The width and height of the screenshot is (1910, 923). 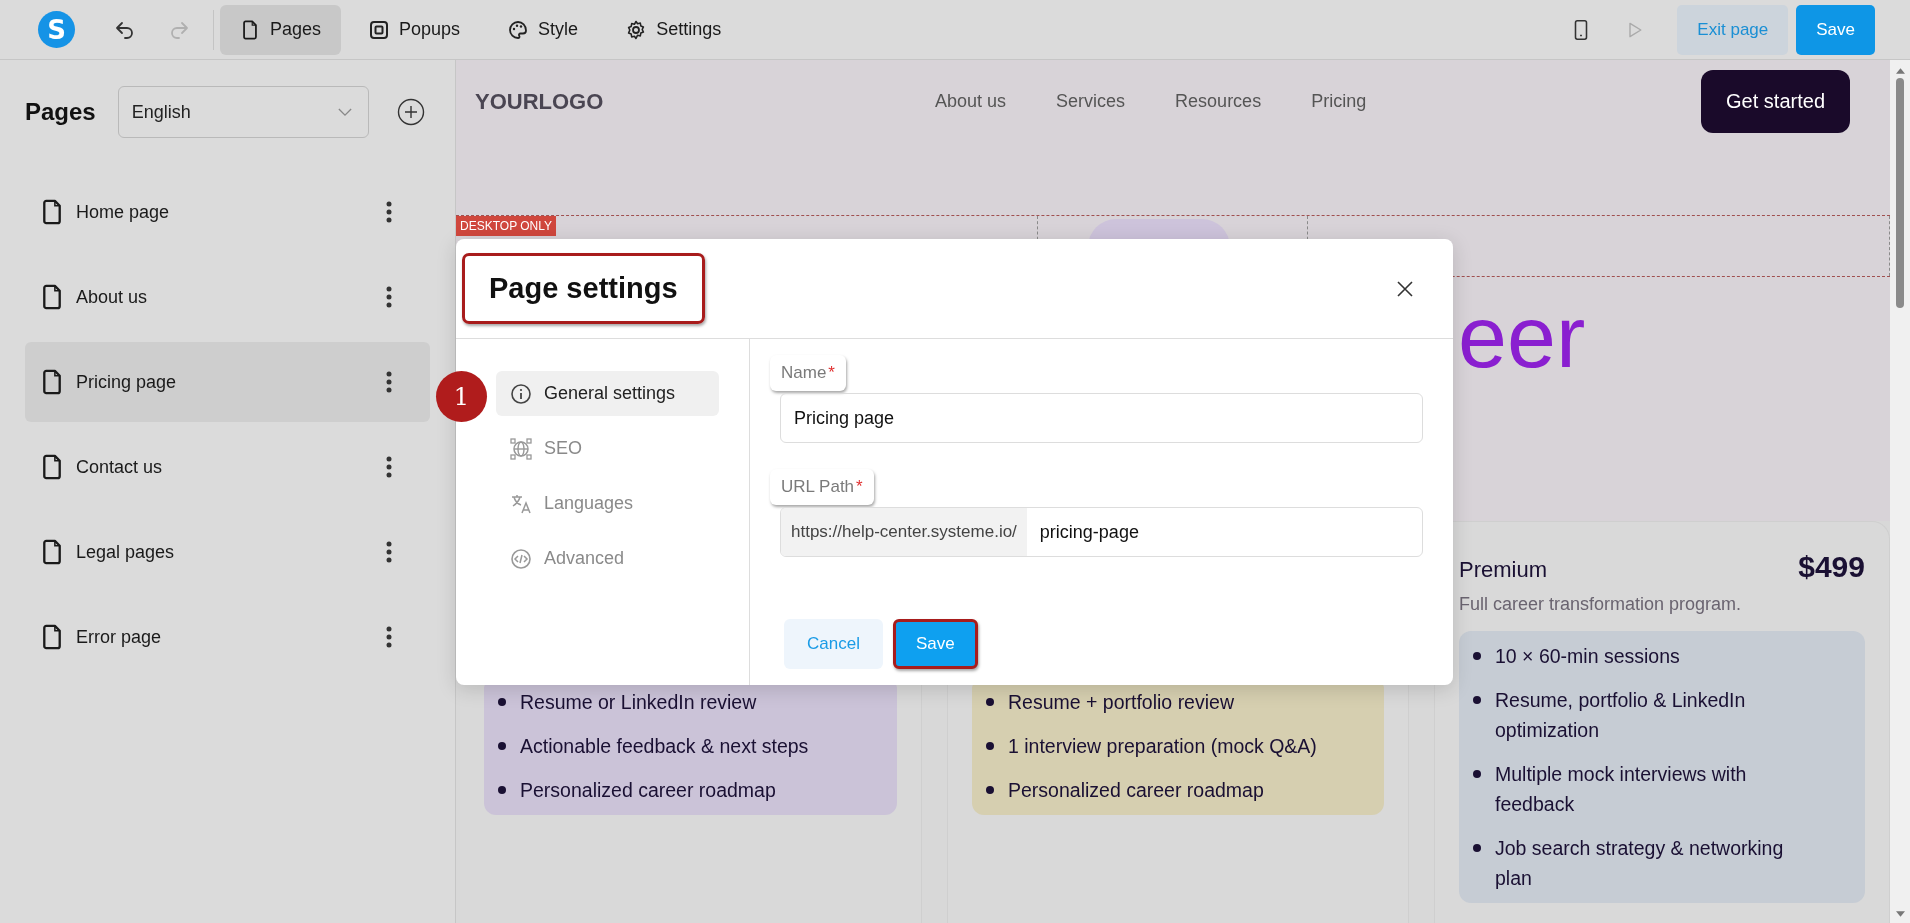 What do you see at coordinates (822, 487) in the screenshot?
I see `field-label: URL Path*` at bounding box center [822, 487].